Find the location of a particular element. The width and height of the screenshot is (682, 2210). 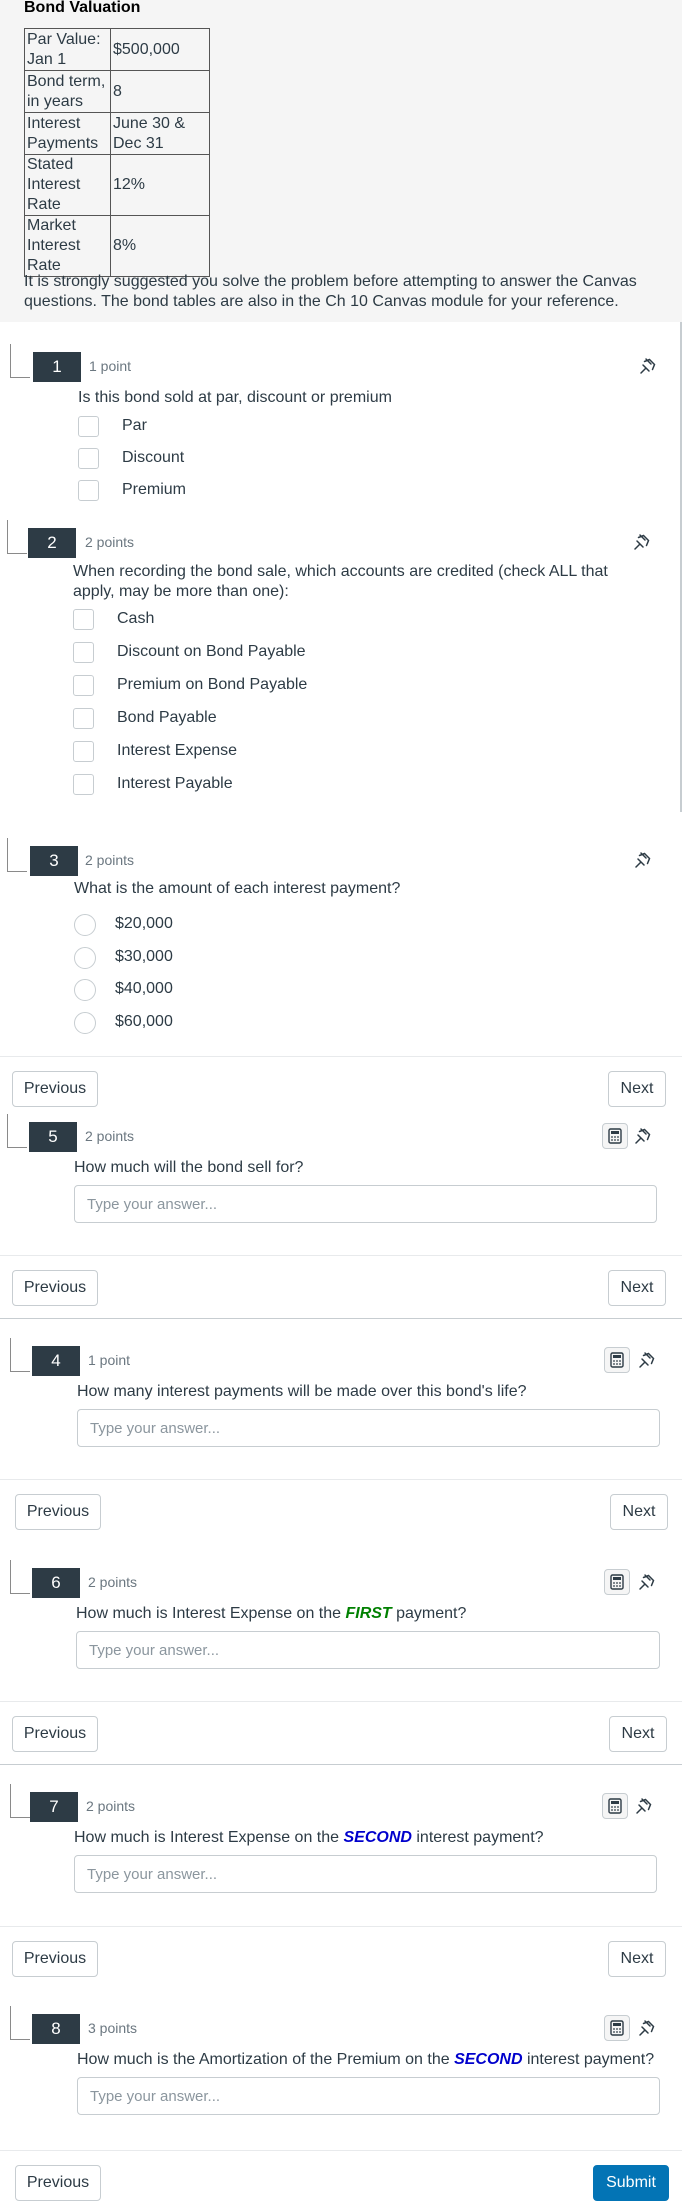

table-cell-value: June 30 & Dec 31 is located at coordinates (160, 133).